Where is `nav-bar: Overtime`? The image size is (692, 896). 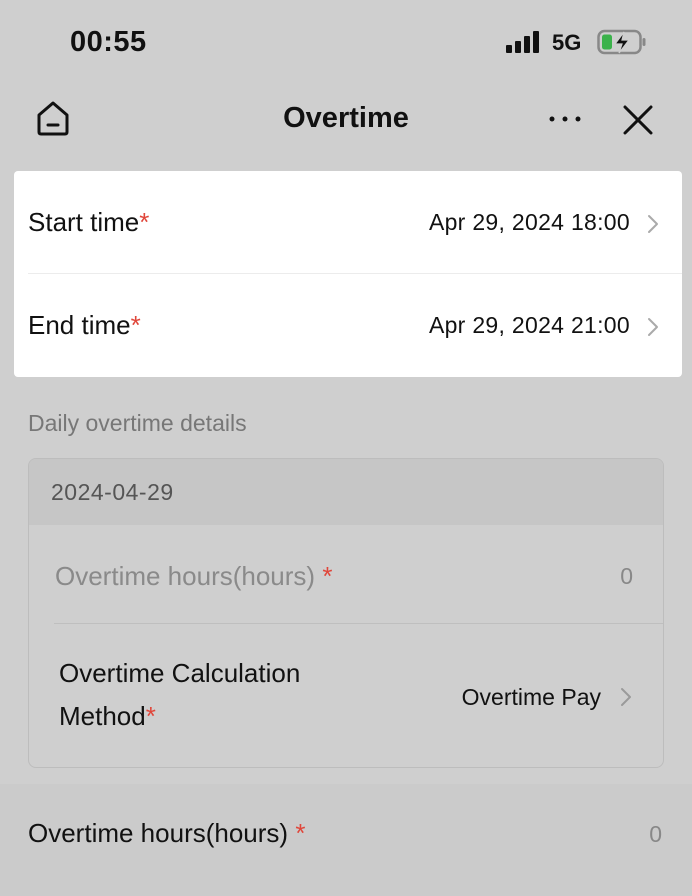 nav-bar: Overtime is located at coordinates (346, 122).